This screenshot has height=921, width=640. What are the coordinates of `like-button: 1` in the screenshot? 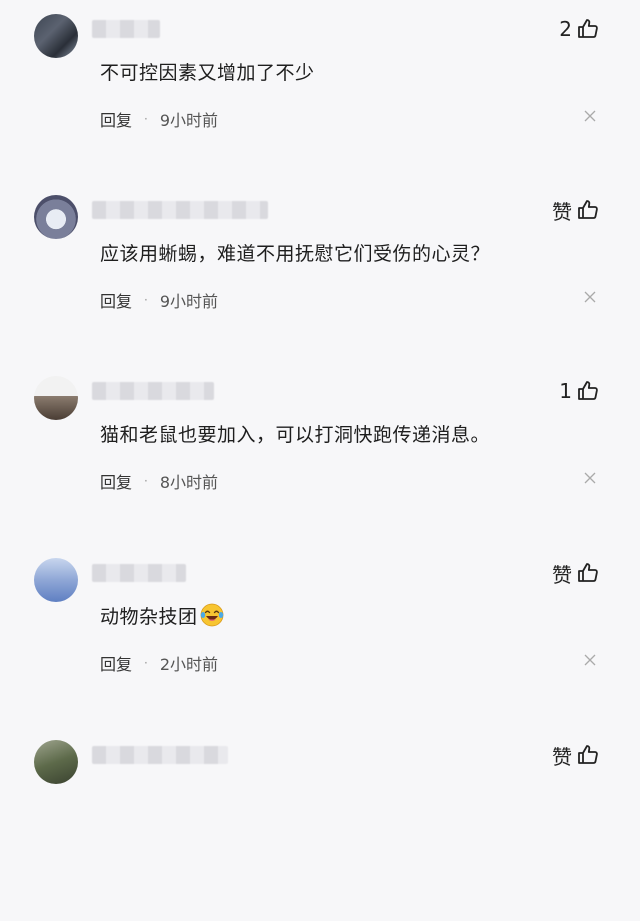 It's located at (579, 391).